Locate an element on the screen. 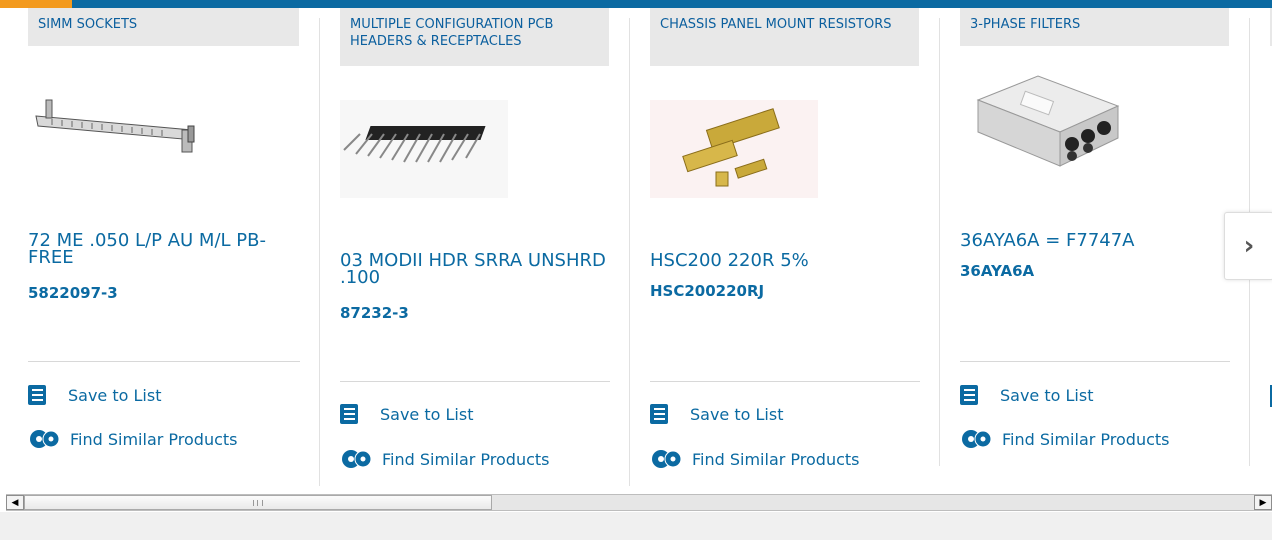 The image size is (1272, 540). category-label: 3-PHASE FILTERS is located at coordinates (1094, 27).